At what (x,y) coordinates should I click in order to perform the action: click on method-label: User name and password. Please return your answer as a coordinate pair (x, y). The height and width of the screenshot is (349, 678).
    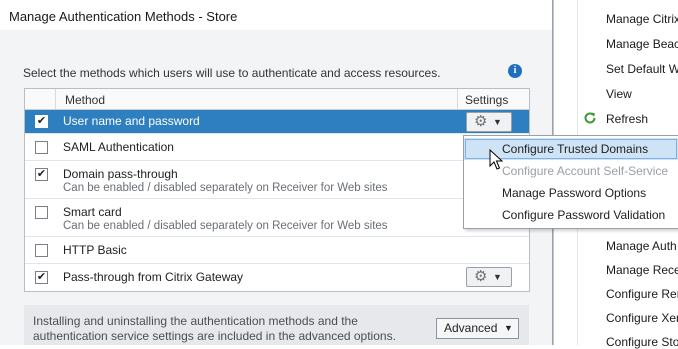
    Looking at the image, I should click on (131, 121).